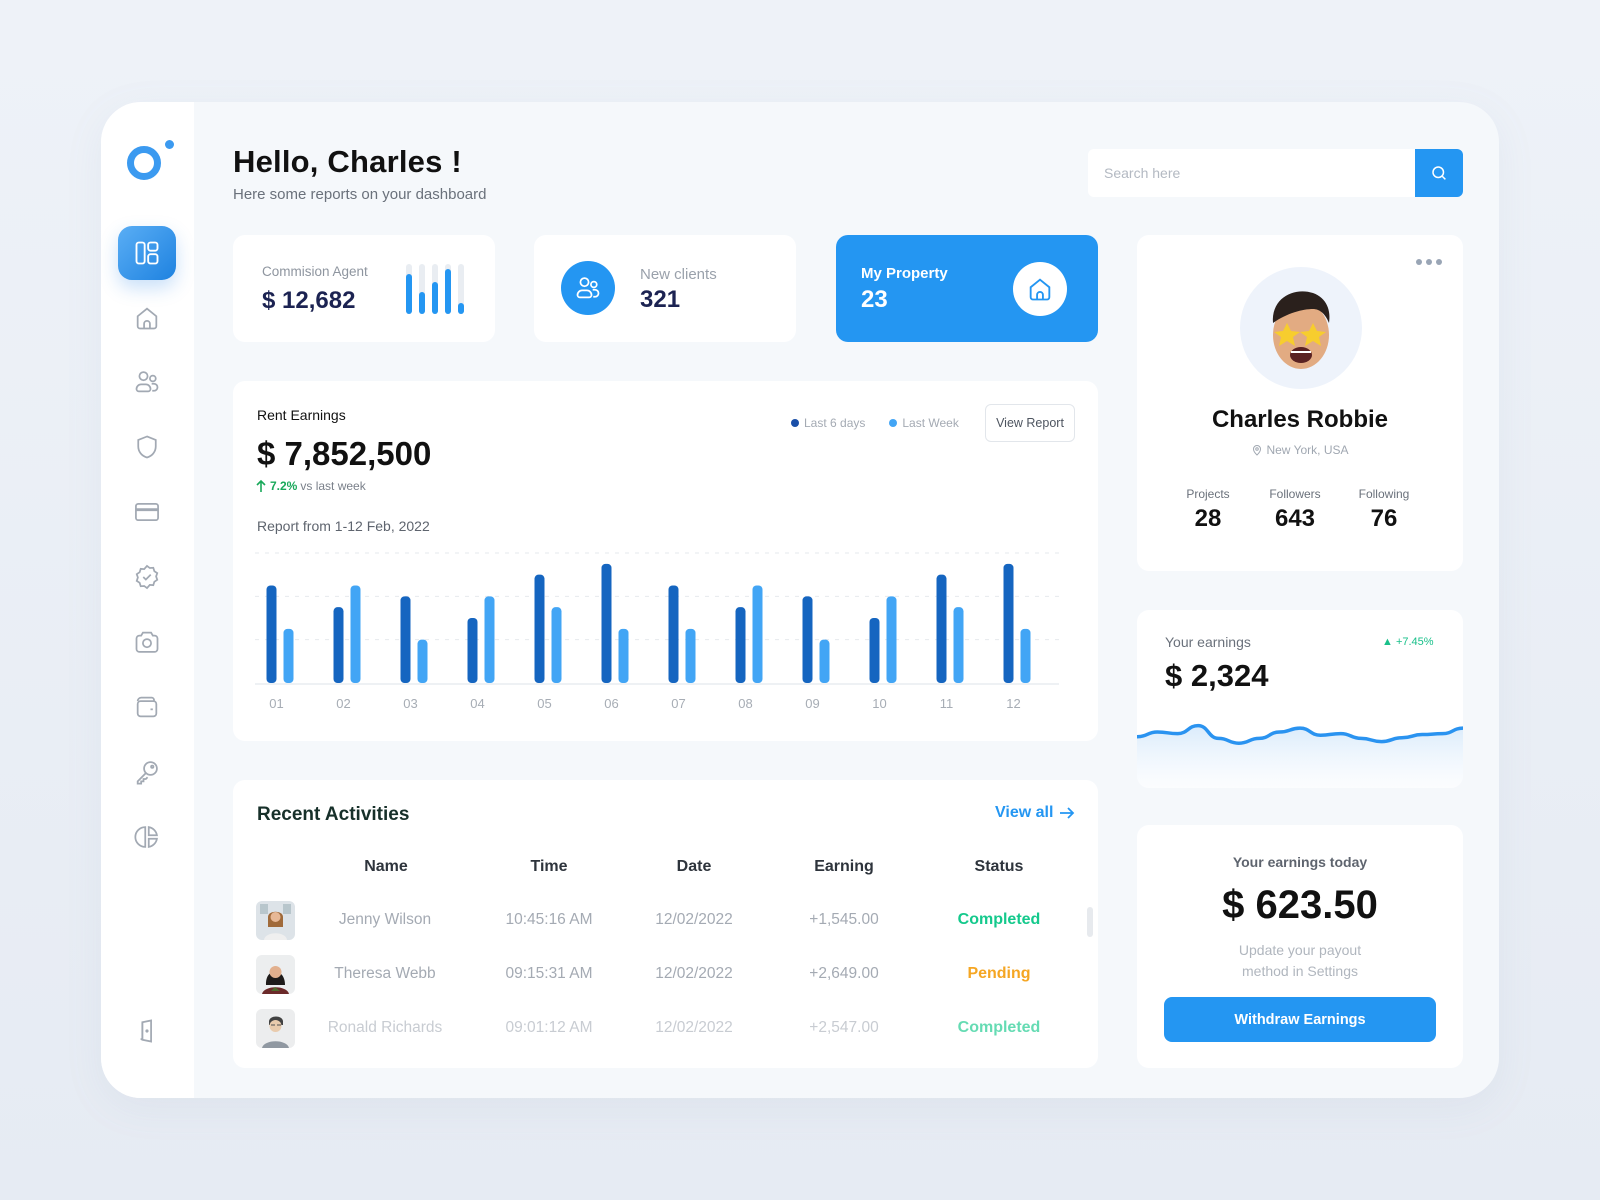 This screenshot has width=1600, height=1200. I want to click on withdraw-earnings-button: Withdraw Earnings, so click(1300, 1019).